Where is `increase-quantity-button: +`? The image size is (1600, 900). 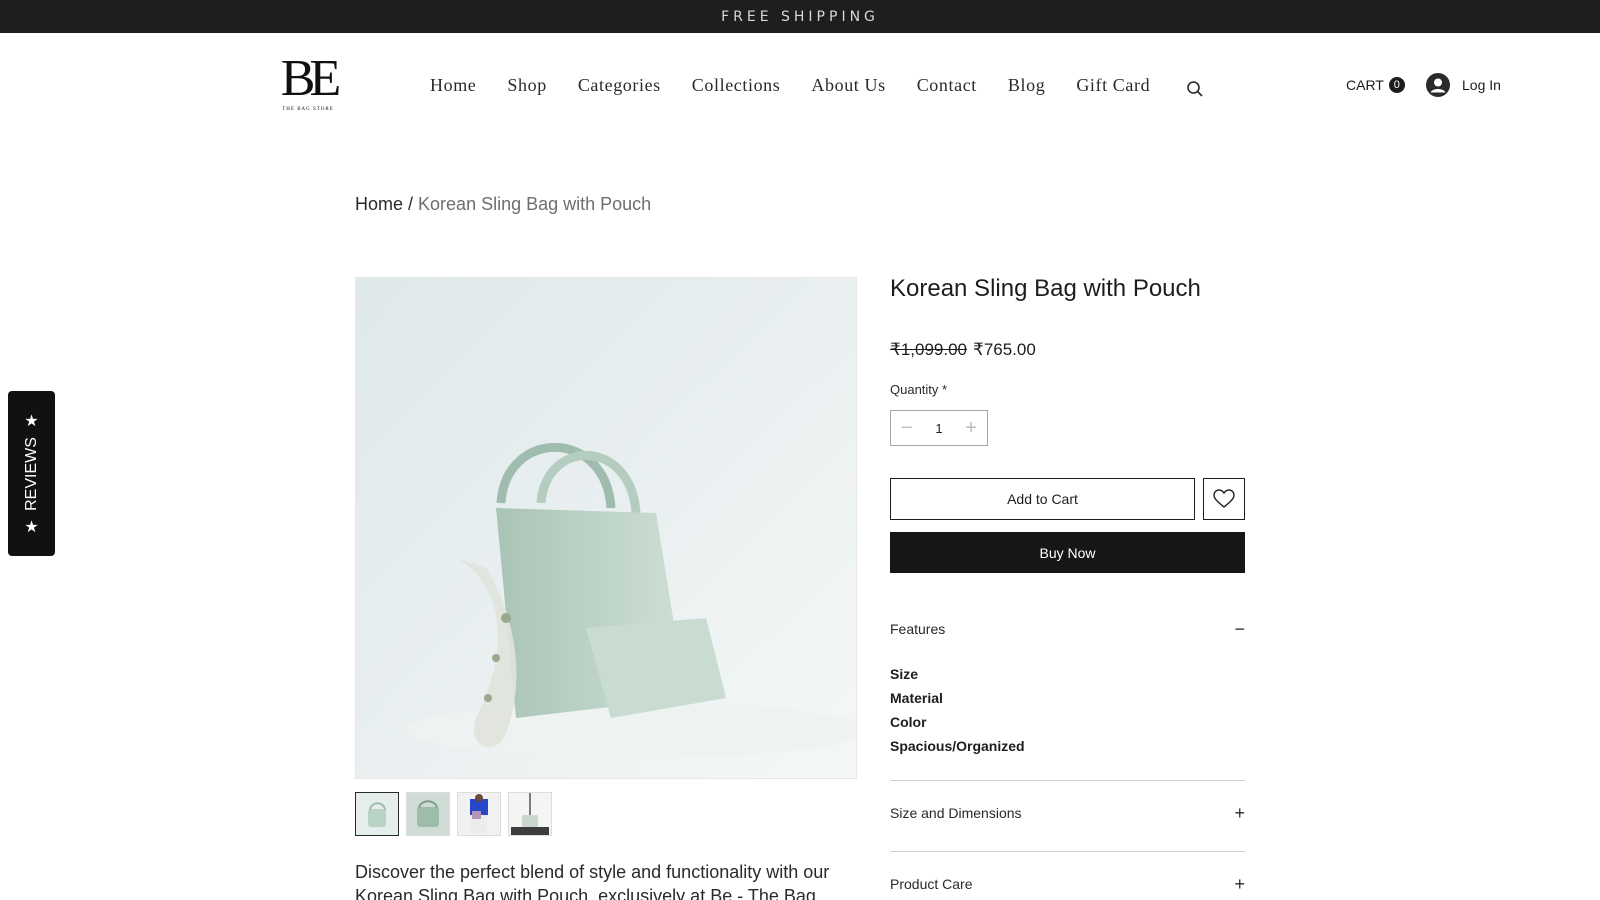 increase-quantity-button: + is located at coordinates (971, 428).